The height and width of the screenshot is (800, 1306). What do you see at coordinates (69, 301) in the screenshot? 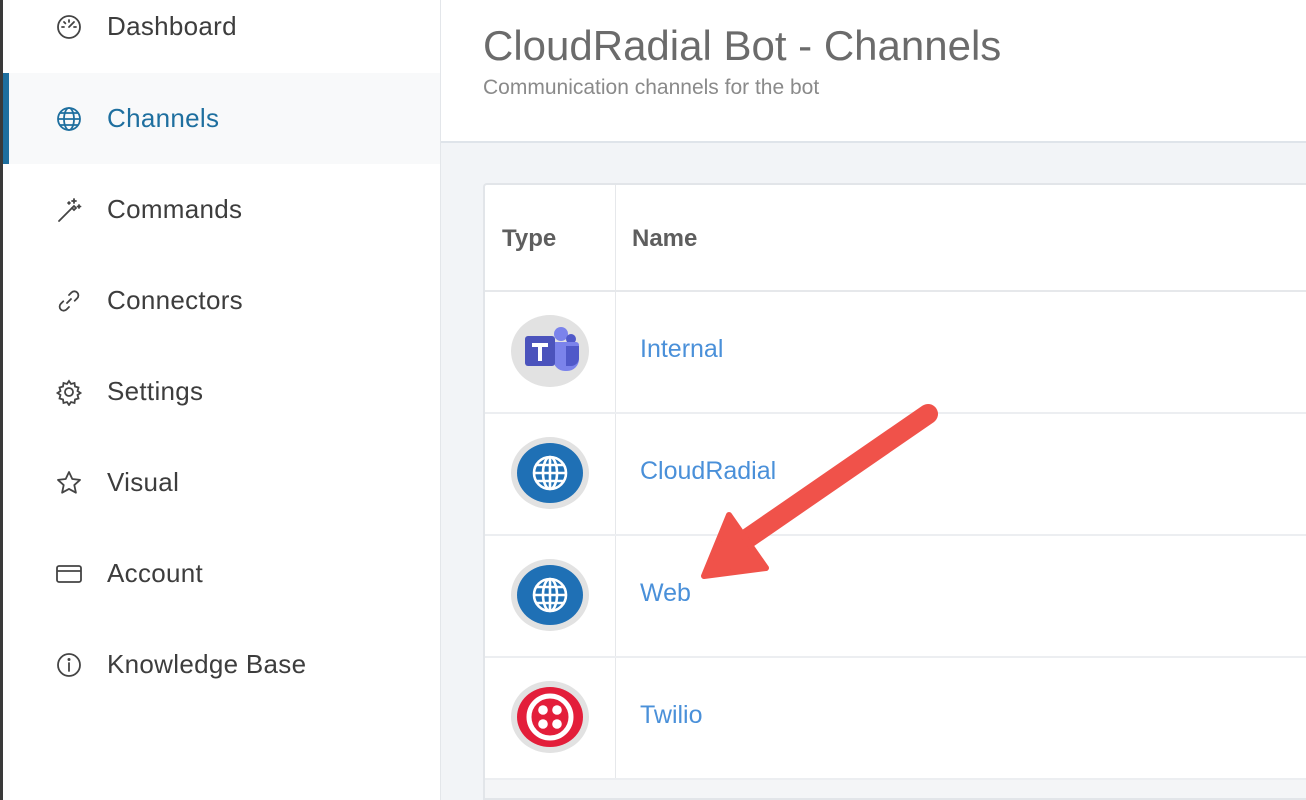
I see `link-icon` at bounding box center [69, 301].